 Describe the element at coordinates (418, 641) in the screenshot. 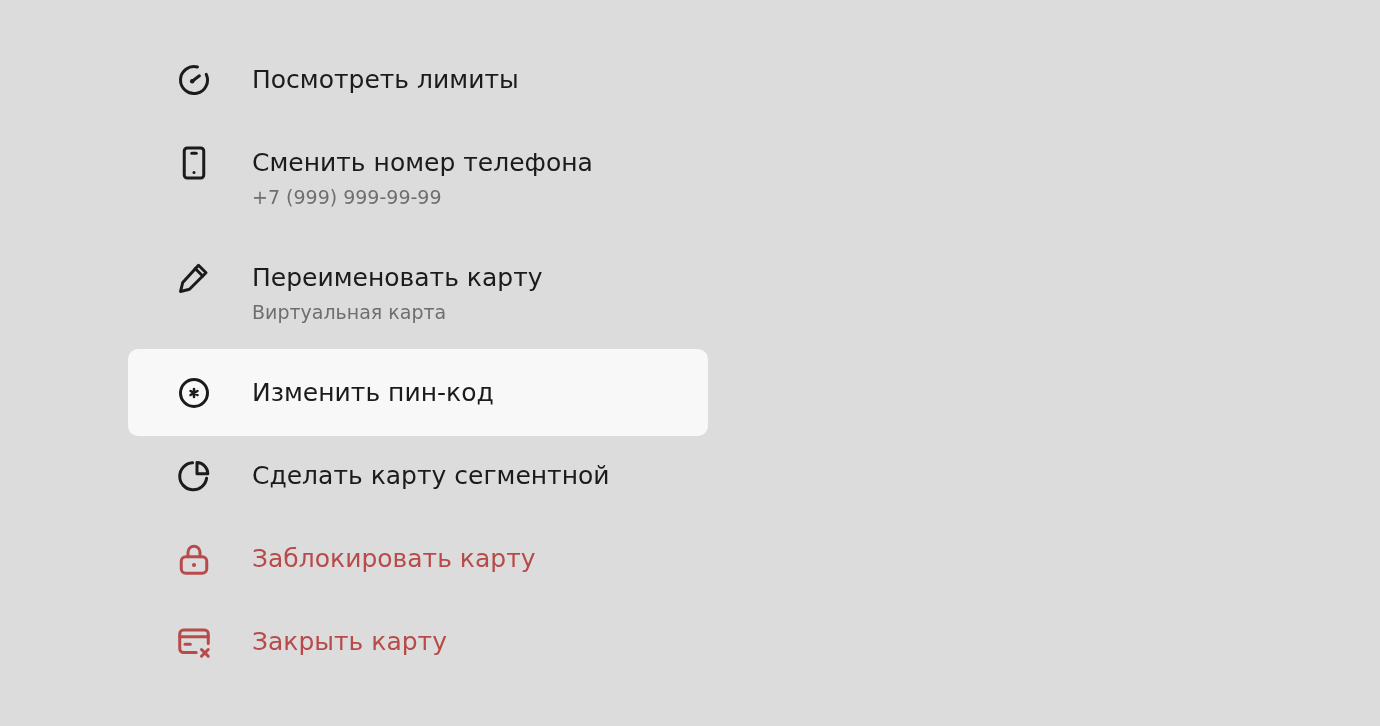

I see `menu-item: Закрыть карту` at that location.